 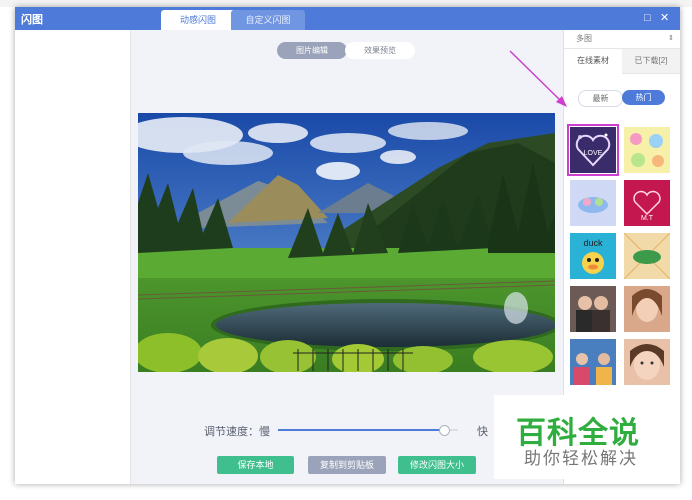 What do you see at coordinates (647, 309) in the screenshot?
I see `material-thumb-photo-portrait` at bounding box center [647, 309].